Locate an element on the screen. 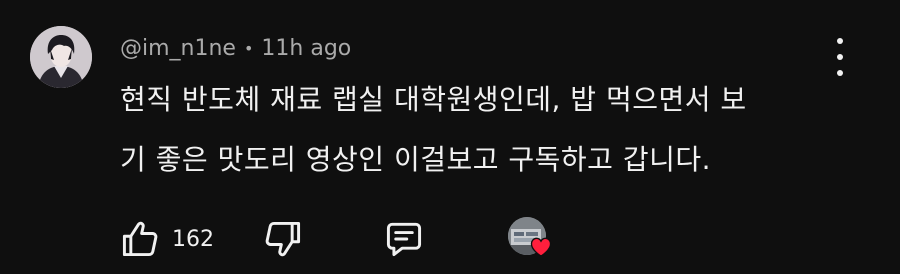 This screenshot has height=274, width=900. comment-text-line: 기 좋은 맛도리 영상인 이걸보고 구독하고 갑니다. is located at coordinates (416, 159).